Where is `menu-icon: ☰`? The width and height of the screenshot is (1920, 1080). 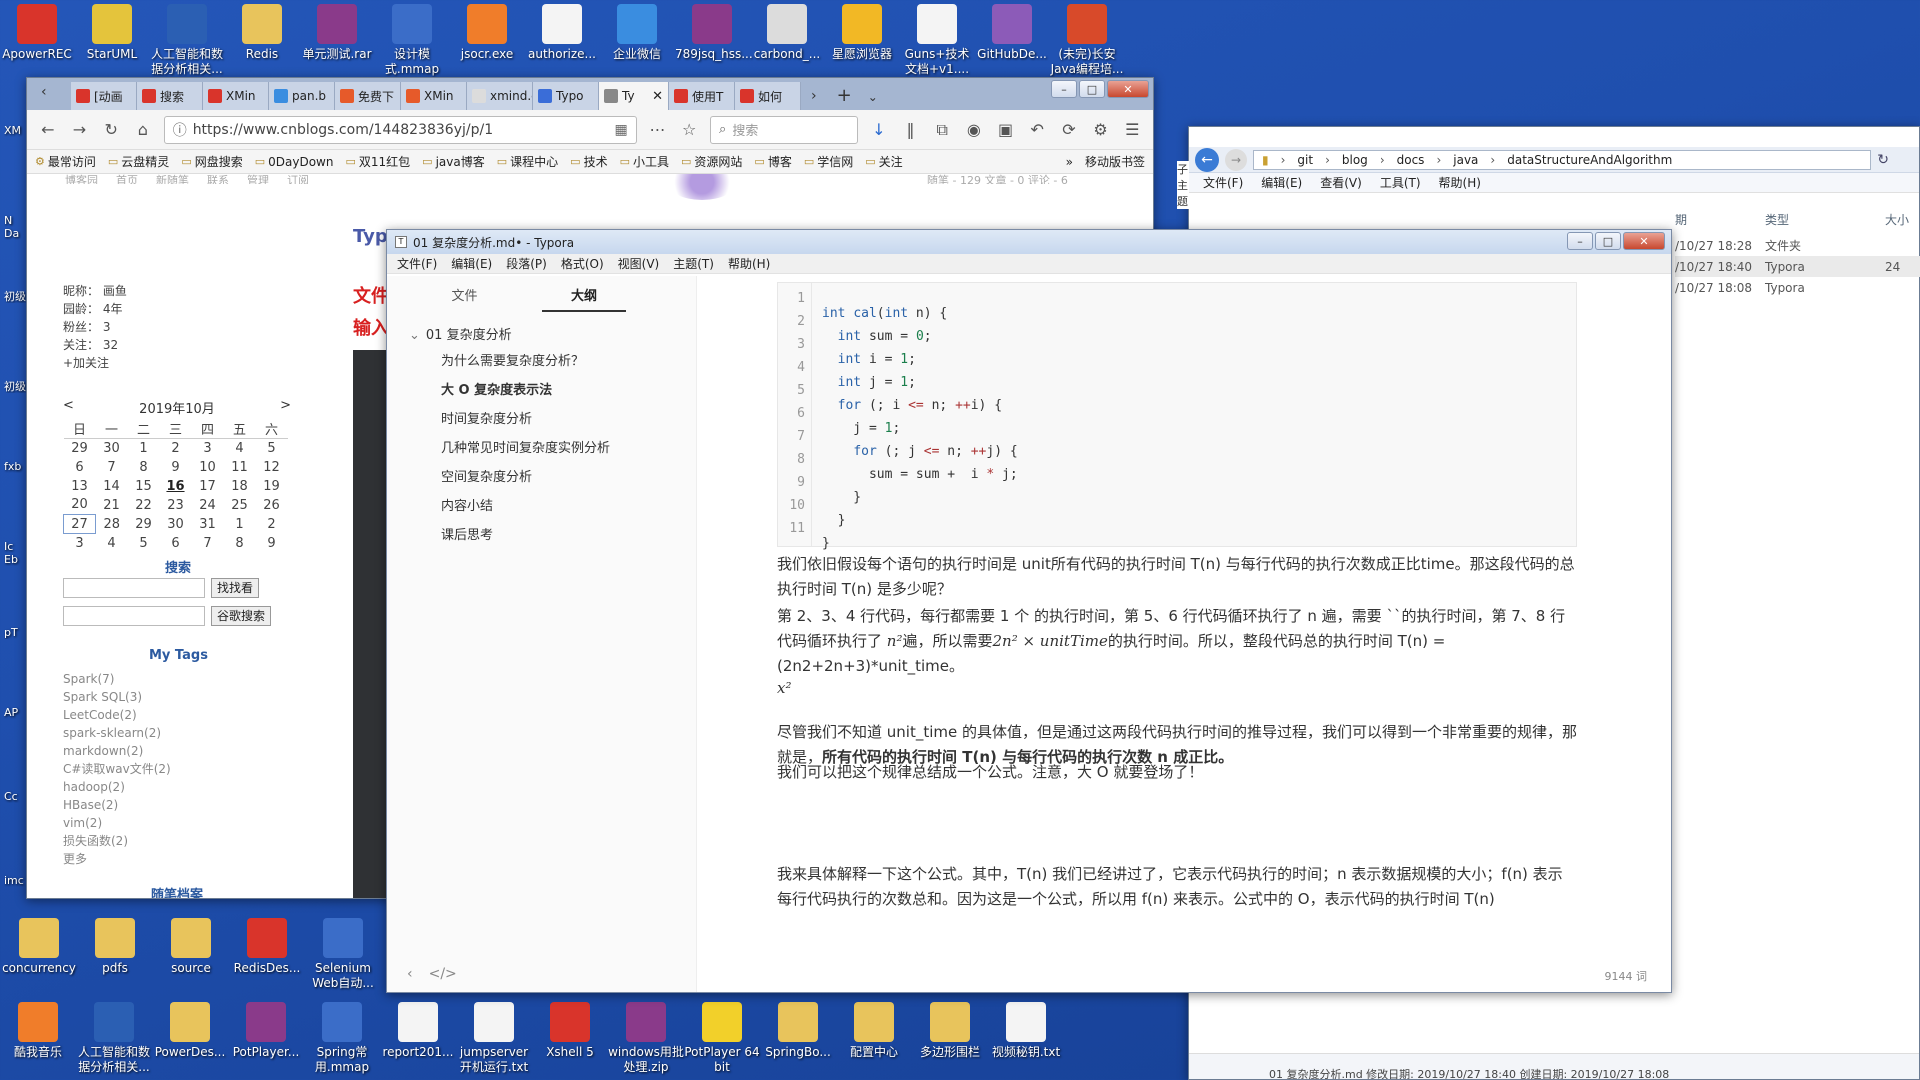 menu-icon: ☰ is located at coordinates (1132, 130).